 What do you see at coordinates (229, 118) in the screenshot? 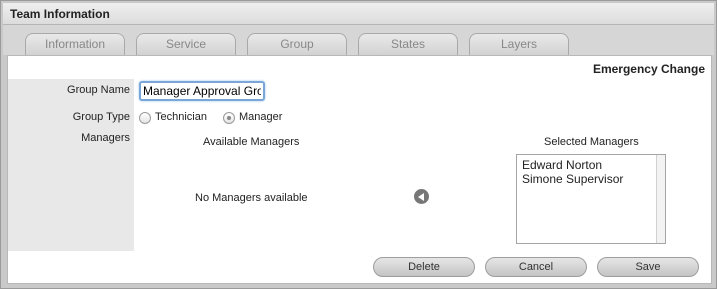
I see `manager-radio` at bounding box center [229, 118].